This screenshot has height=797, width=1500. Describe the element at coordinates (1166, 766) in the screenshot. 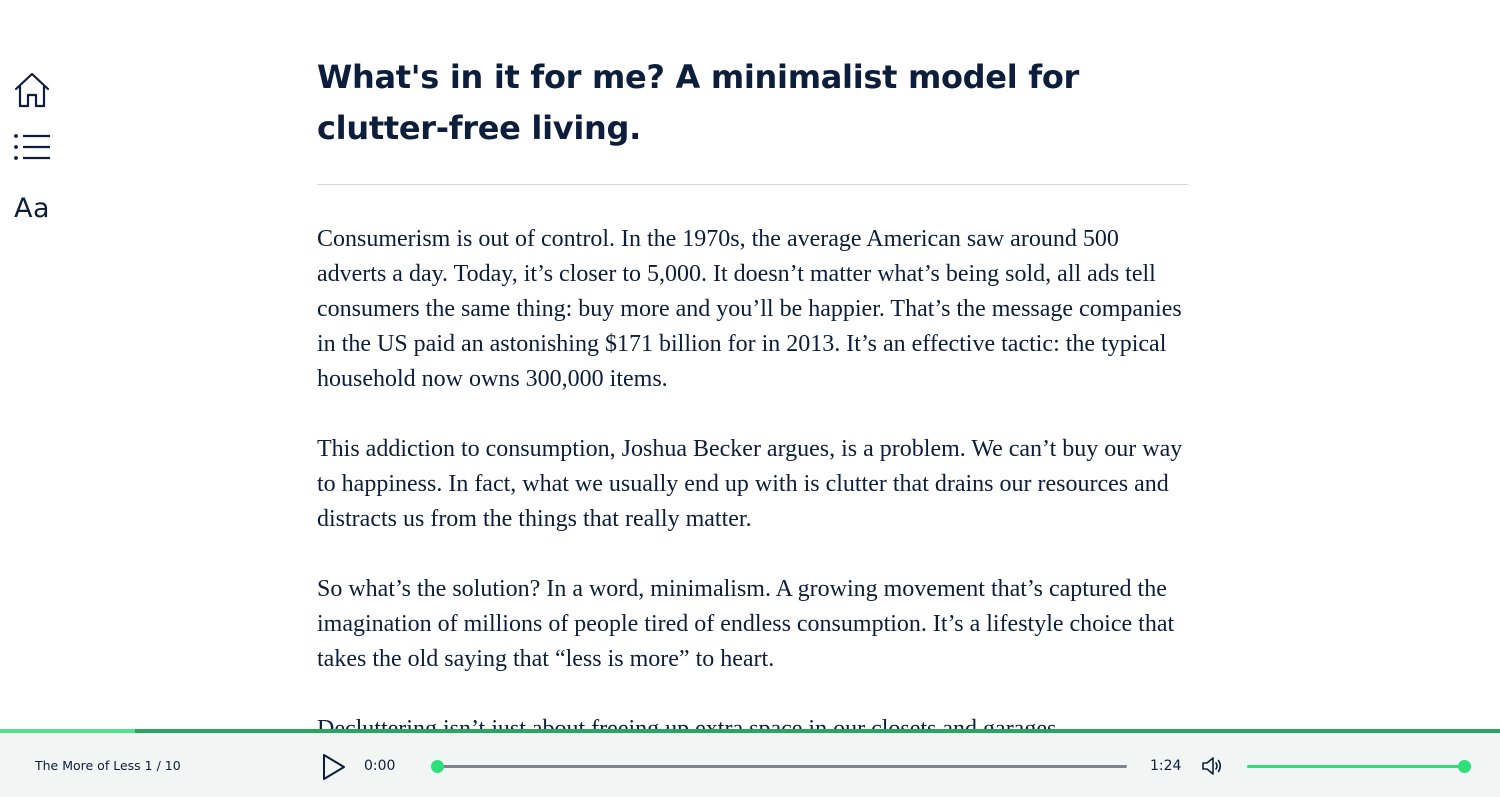

I see `total-time: 1:24` at that location.